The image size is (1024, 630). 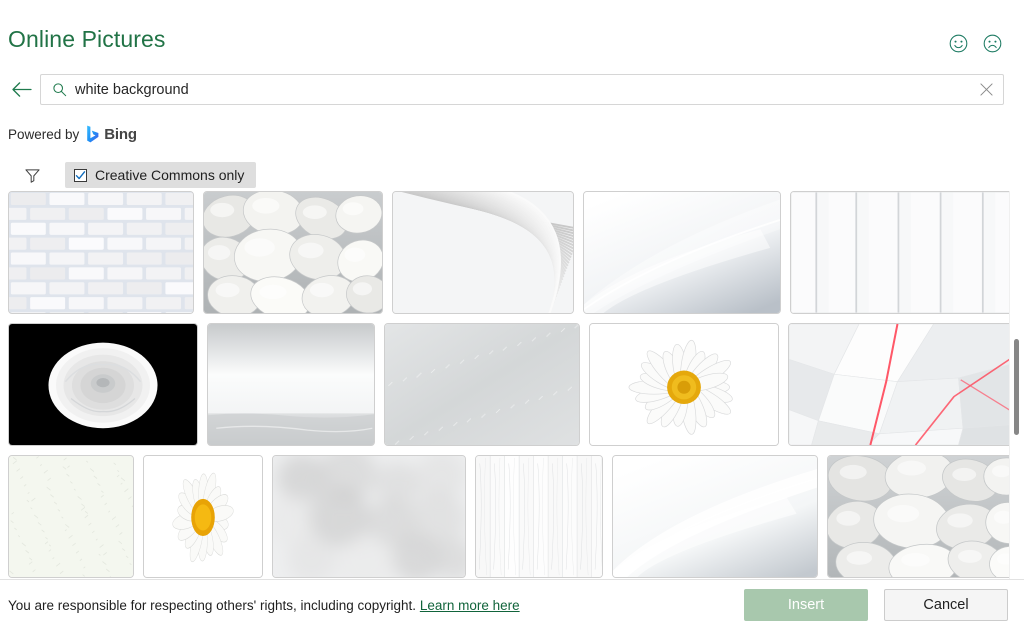 What do you see at coordinates (975, 43) in the screenshot?
I see `feedback-buttons` at bounding box center [975, 43].